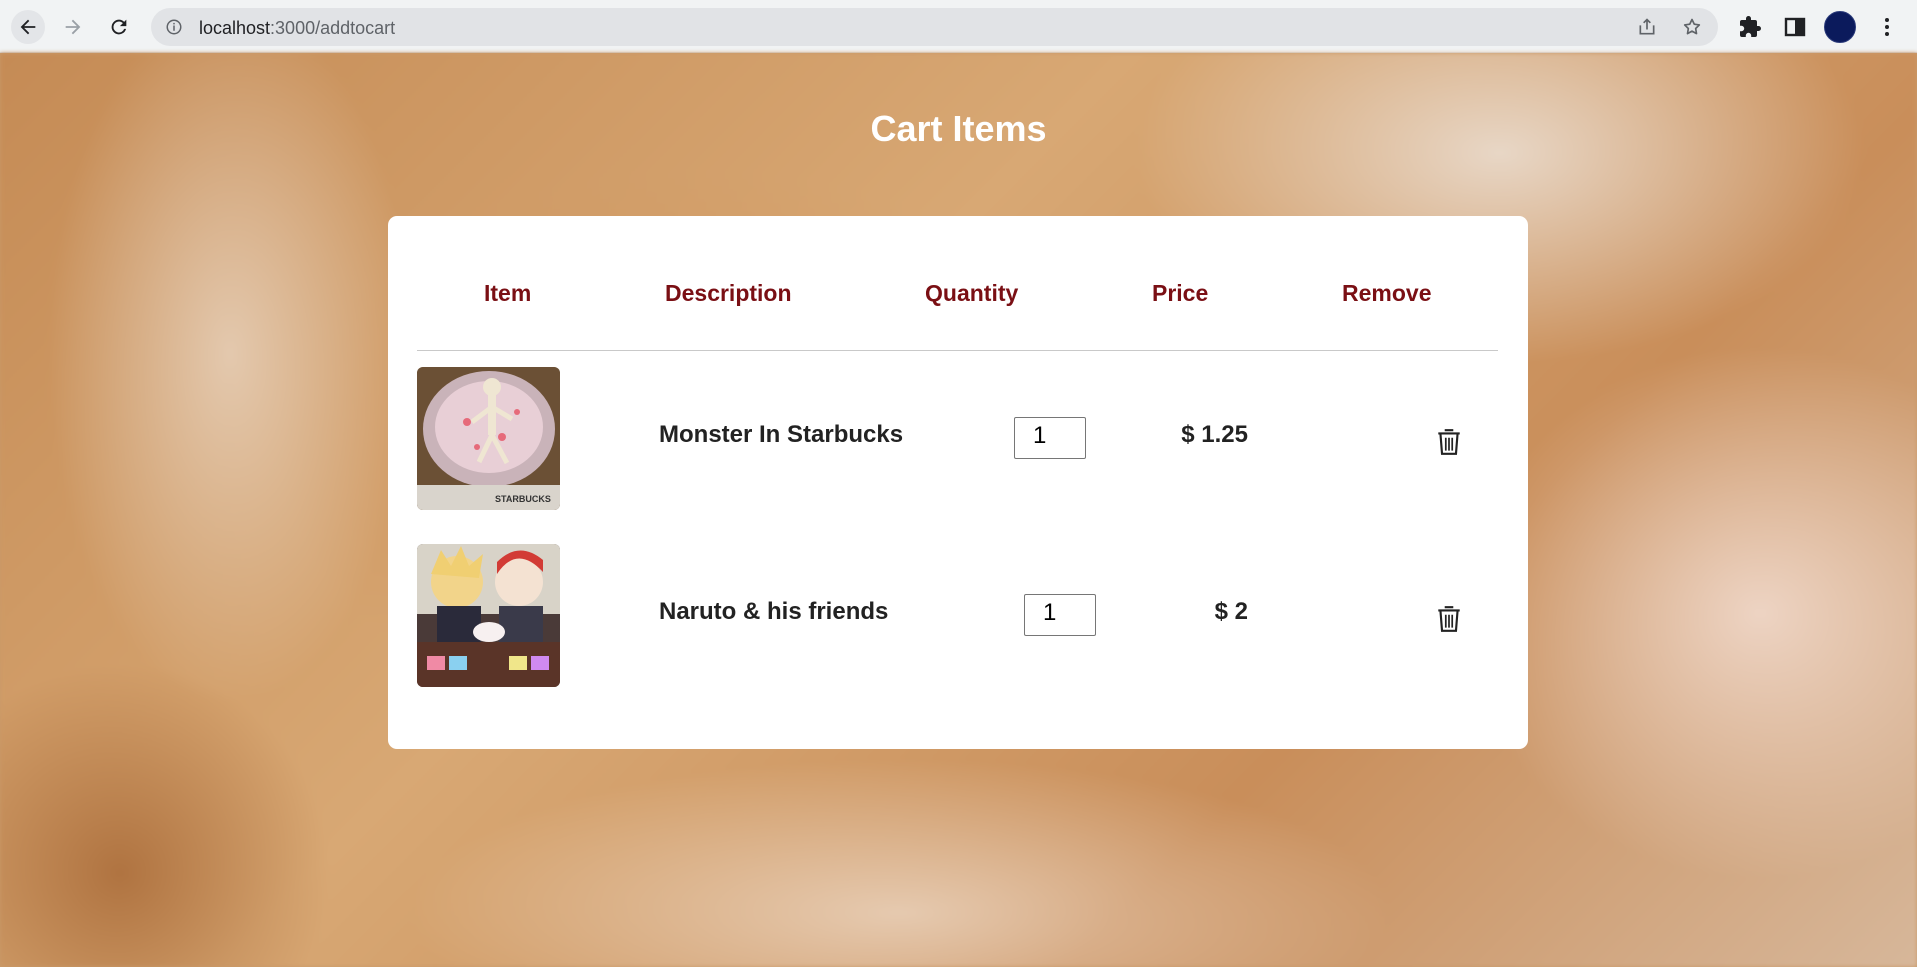 The height and width of the screenshot is (967, 1917). What do you see at coordinates (781, 434) in the screenshot?
I see `item-description: Monster In Starbucks` at bounding box center [781, 434].